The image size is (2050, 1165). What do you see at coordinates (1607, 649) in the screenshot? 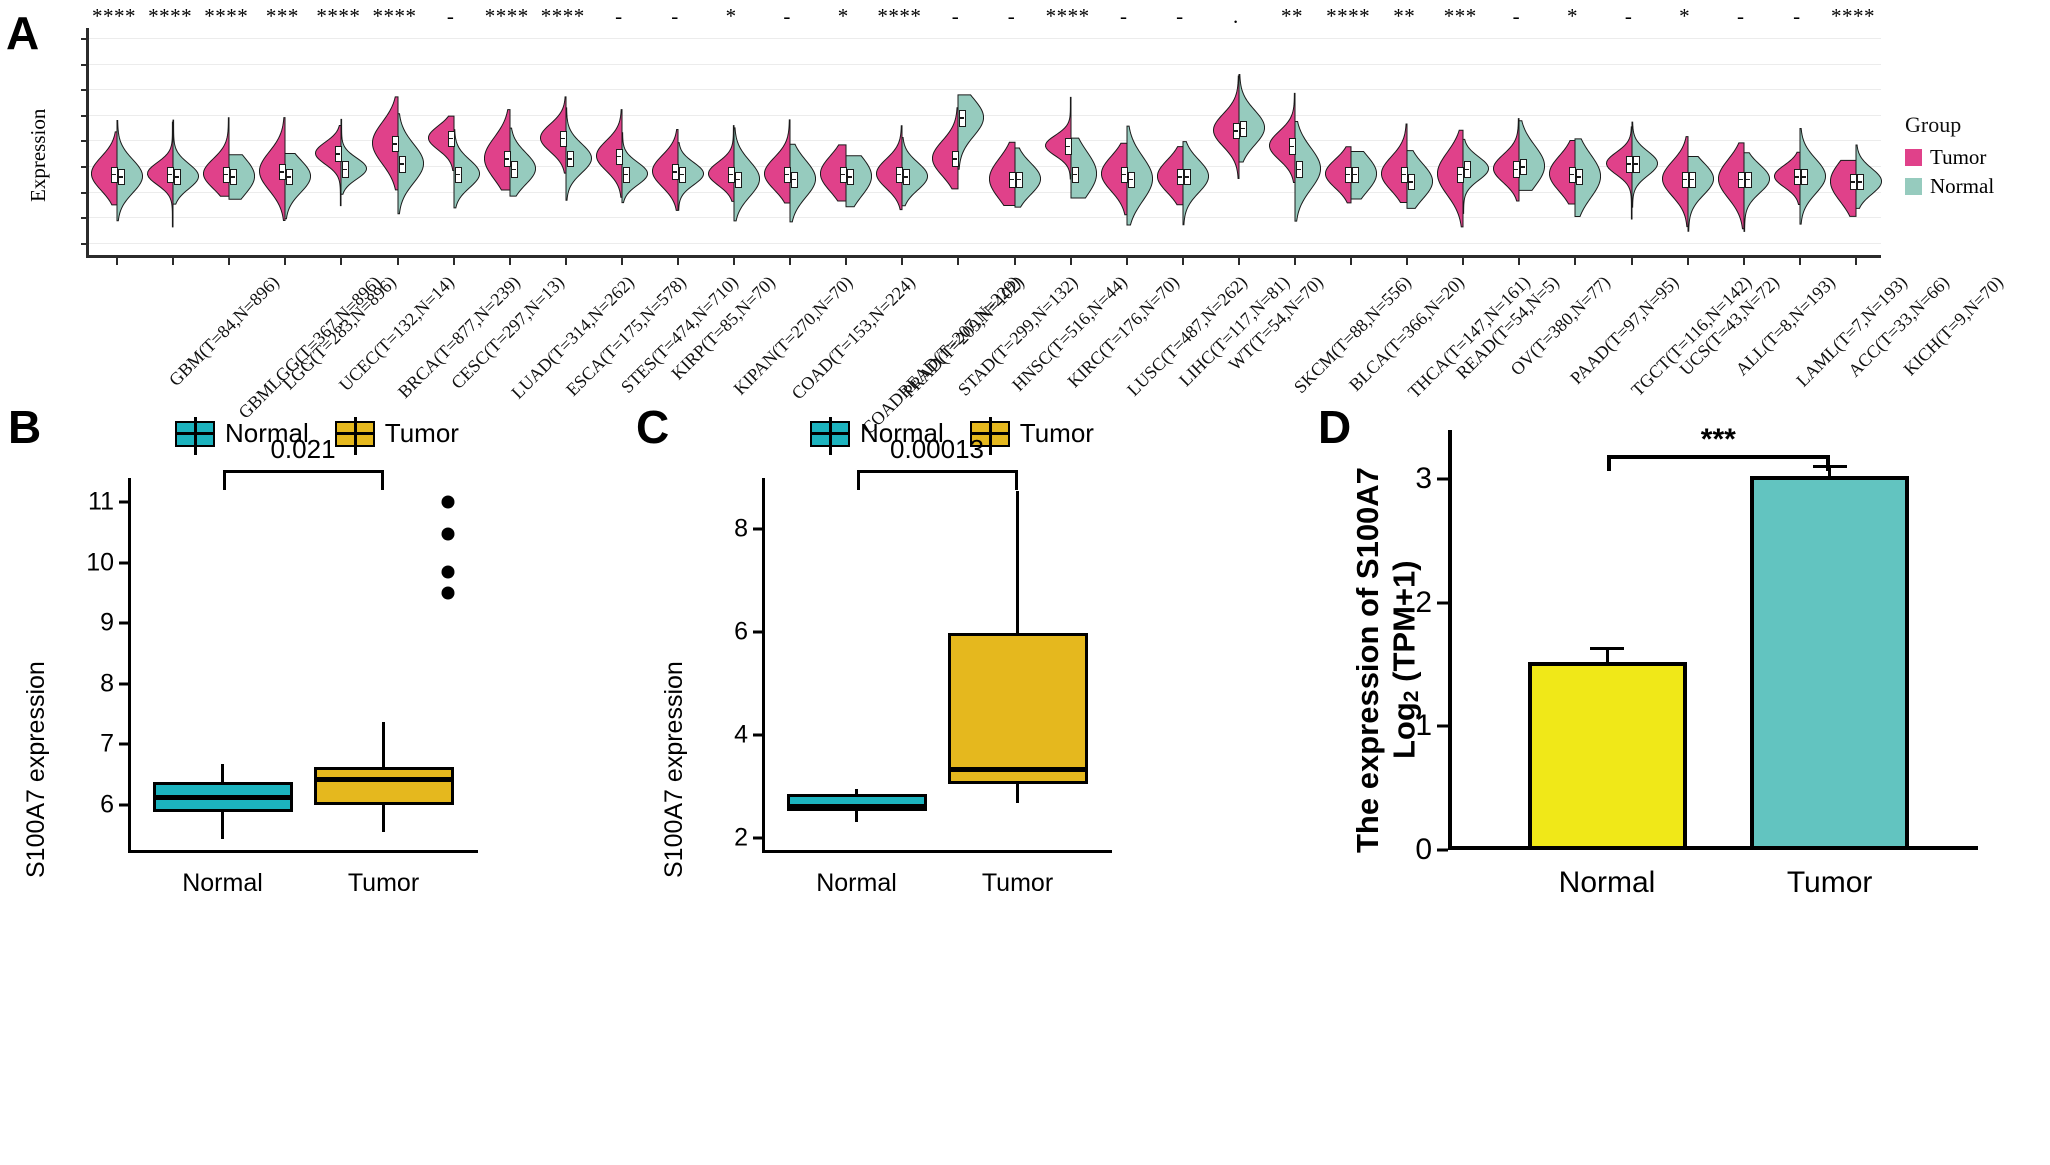
I see `error-cap-normal` at bounding box center [1607, 649].